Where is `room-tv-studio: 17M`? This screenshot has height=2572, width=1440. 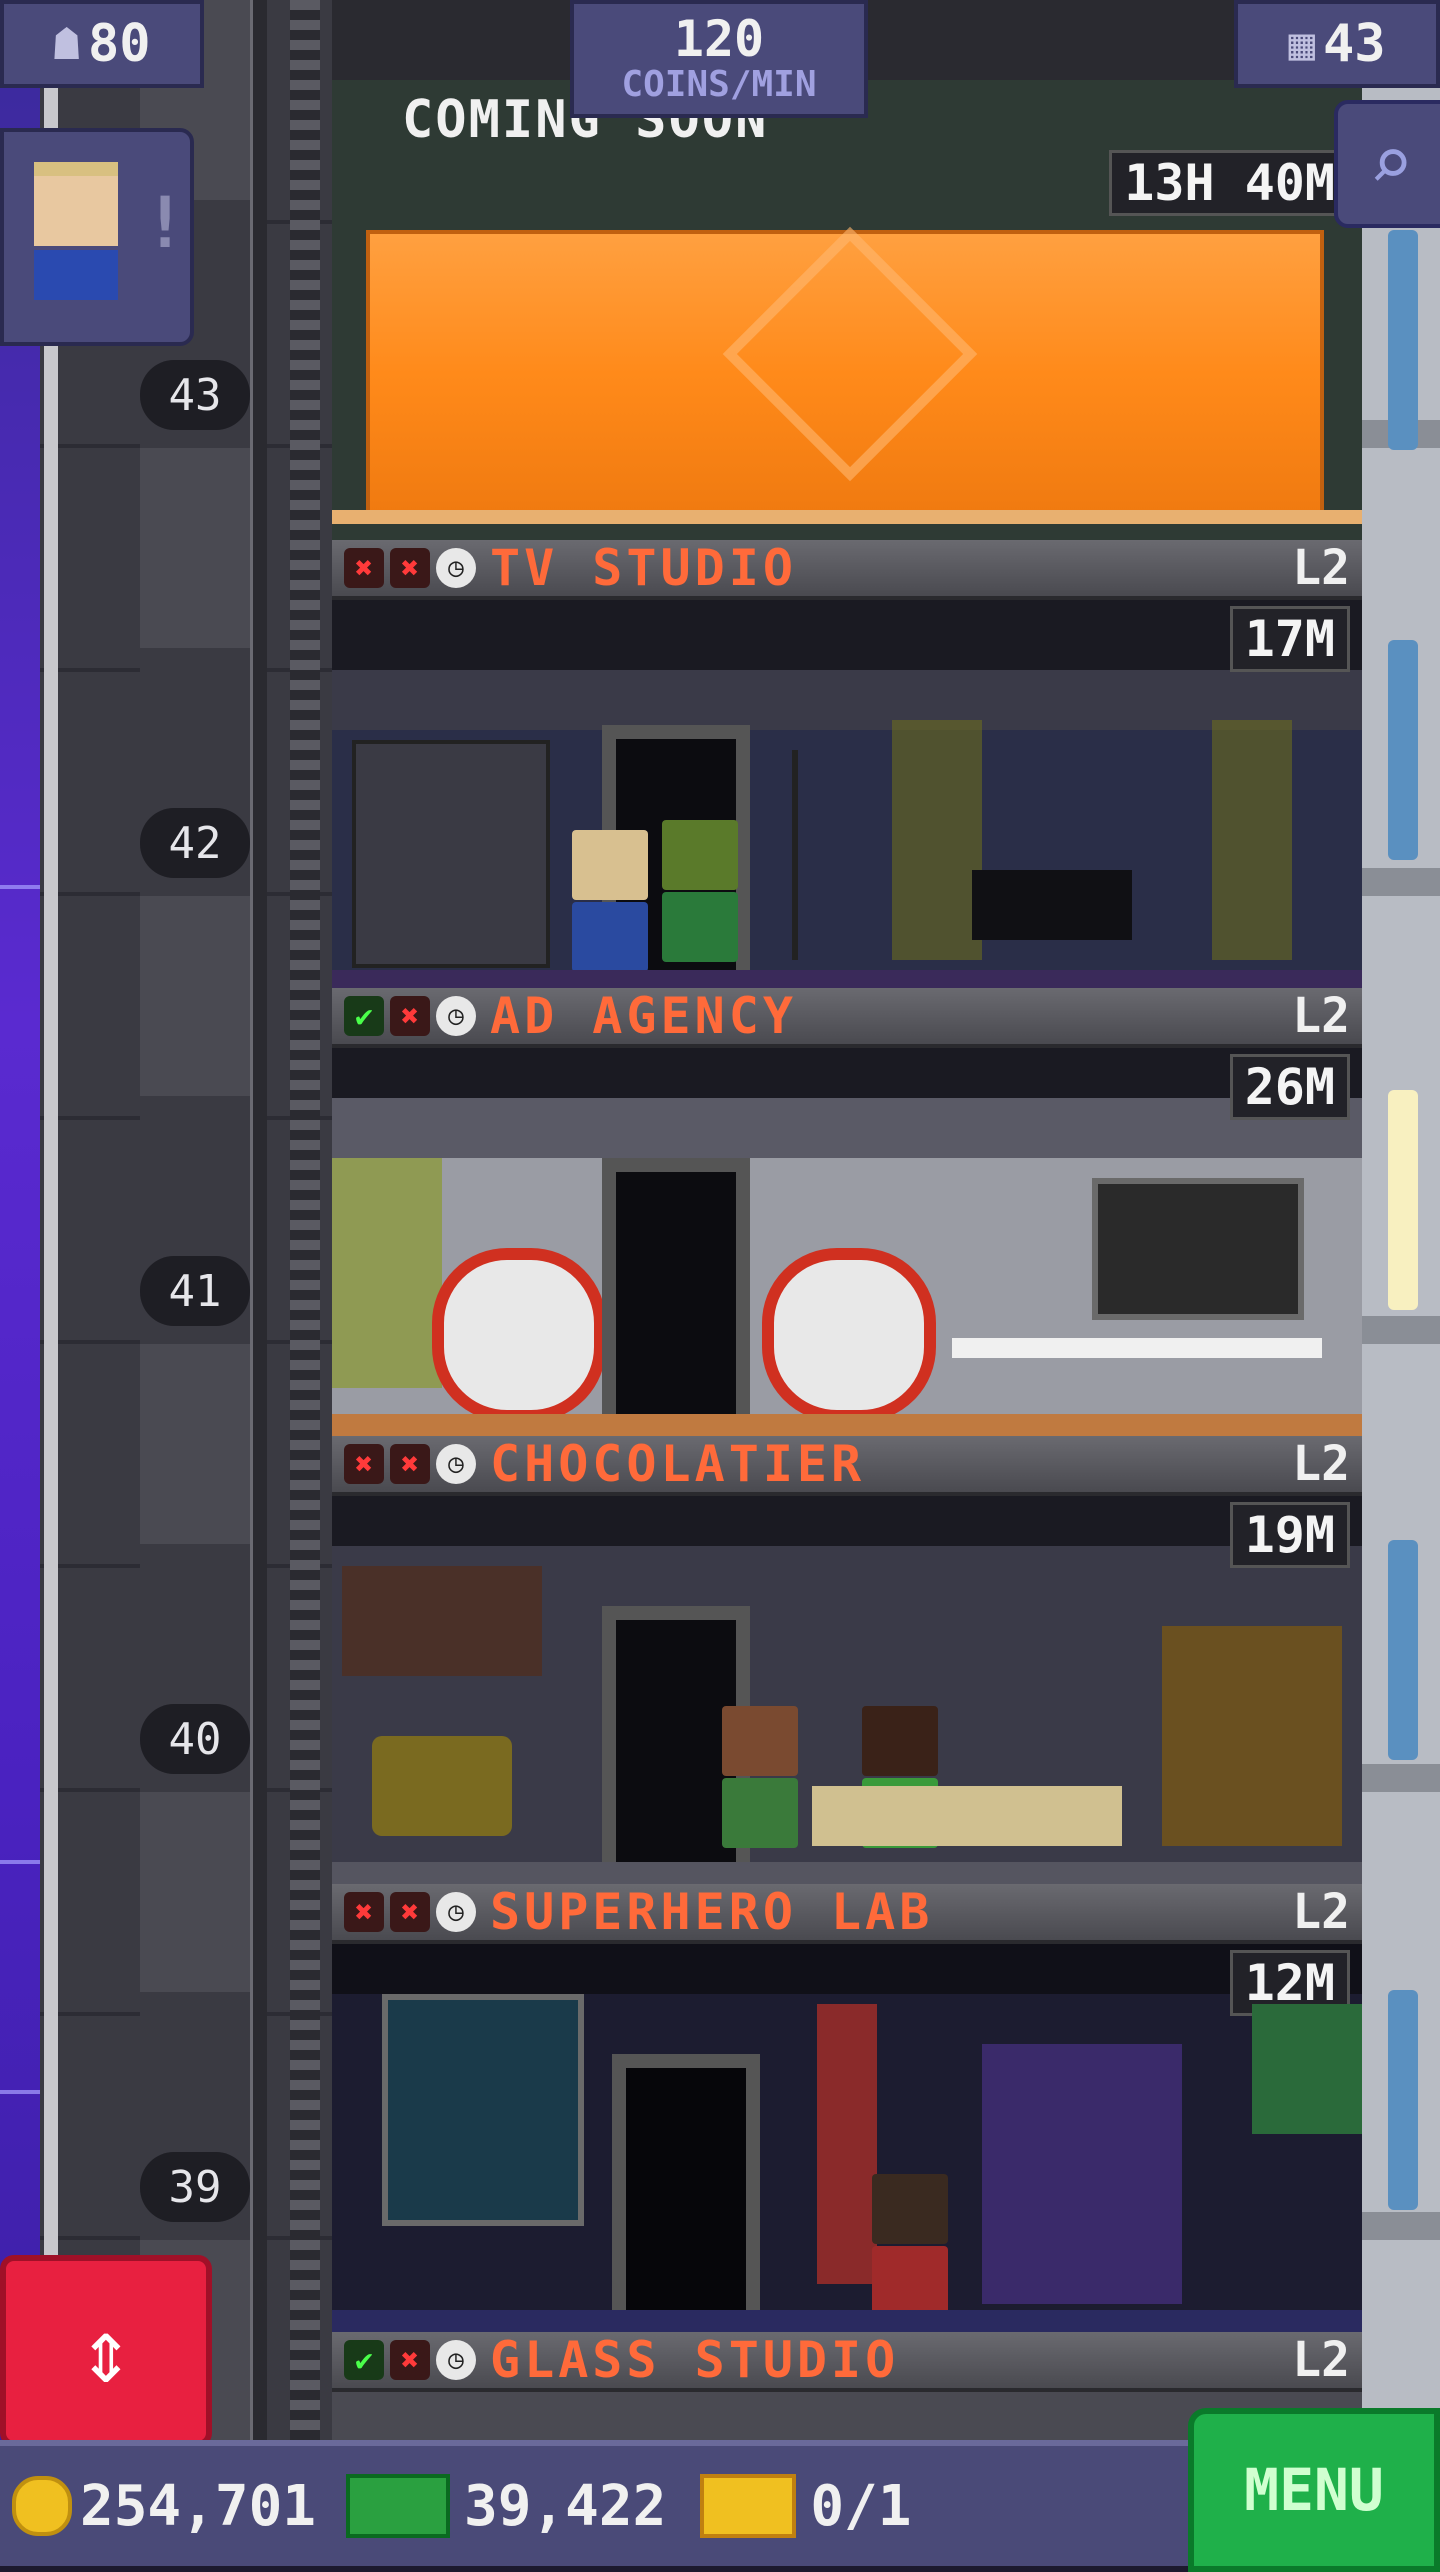 room-tv-studio: 17M is located at coordinates (847, 794).